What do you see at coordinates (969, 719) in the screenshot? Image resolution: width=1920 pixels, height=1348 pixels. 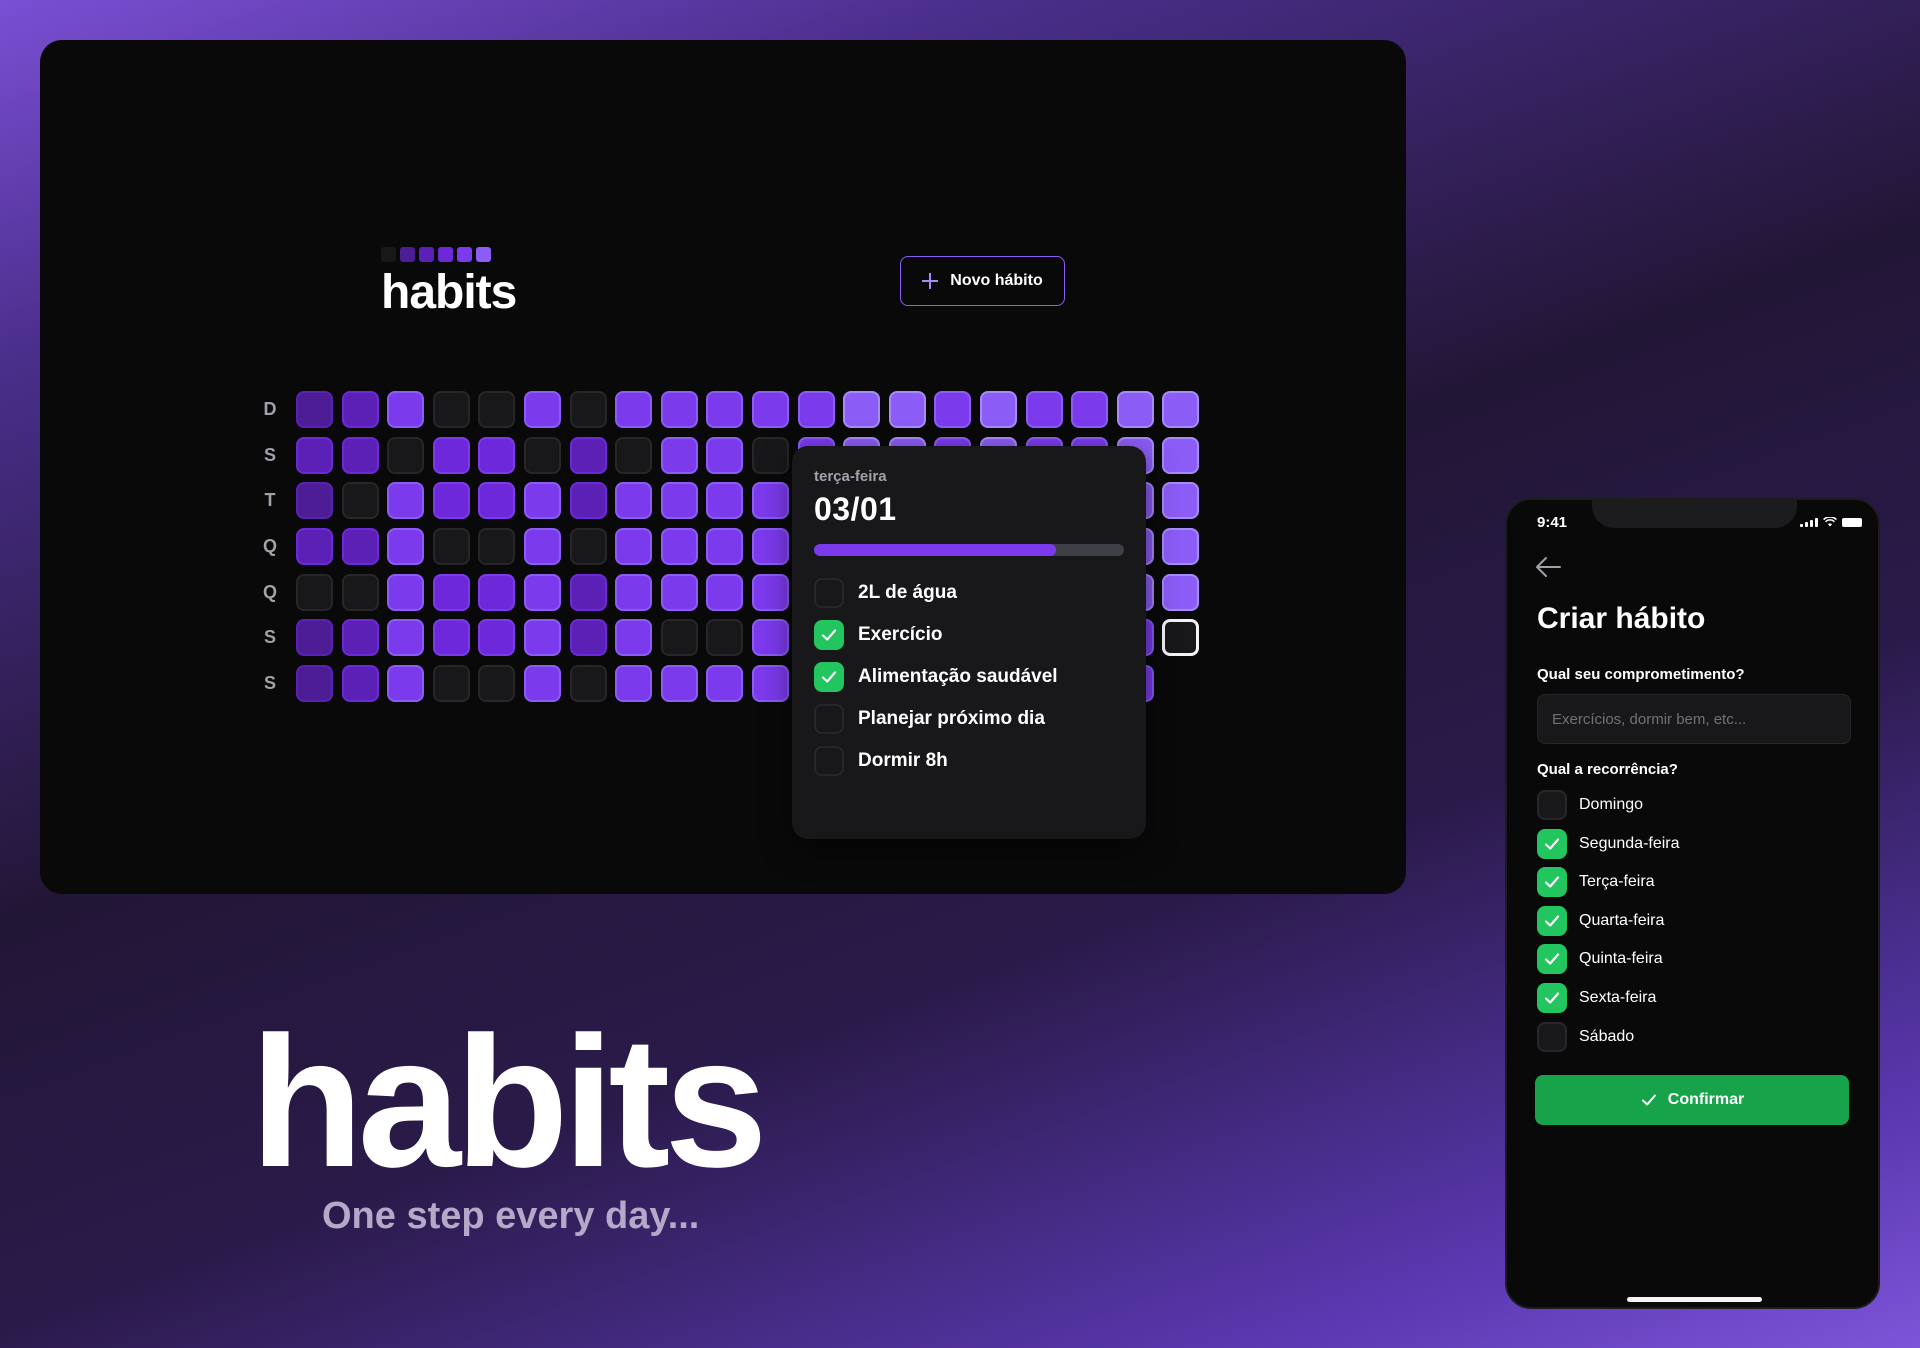 I see `popover-habit-item: Planejar próximo dia` at bounding box center [969, 719].